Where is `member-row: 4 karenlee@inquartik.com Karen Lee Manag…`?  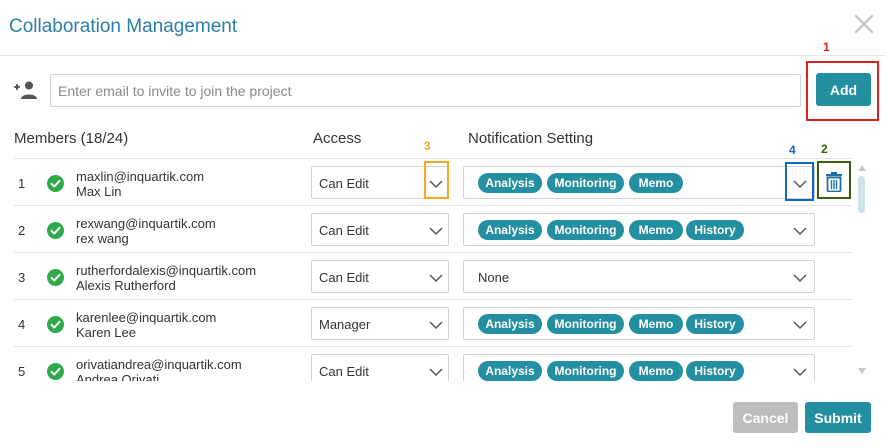
member-row: 4 karenlee@inquartik.com Karen Lee Manag… is located at coordinates (433, 322).